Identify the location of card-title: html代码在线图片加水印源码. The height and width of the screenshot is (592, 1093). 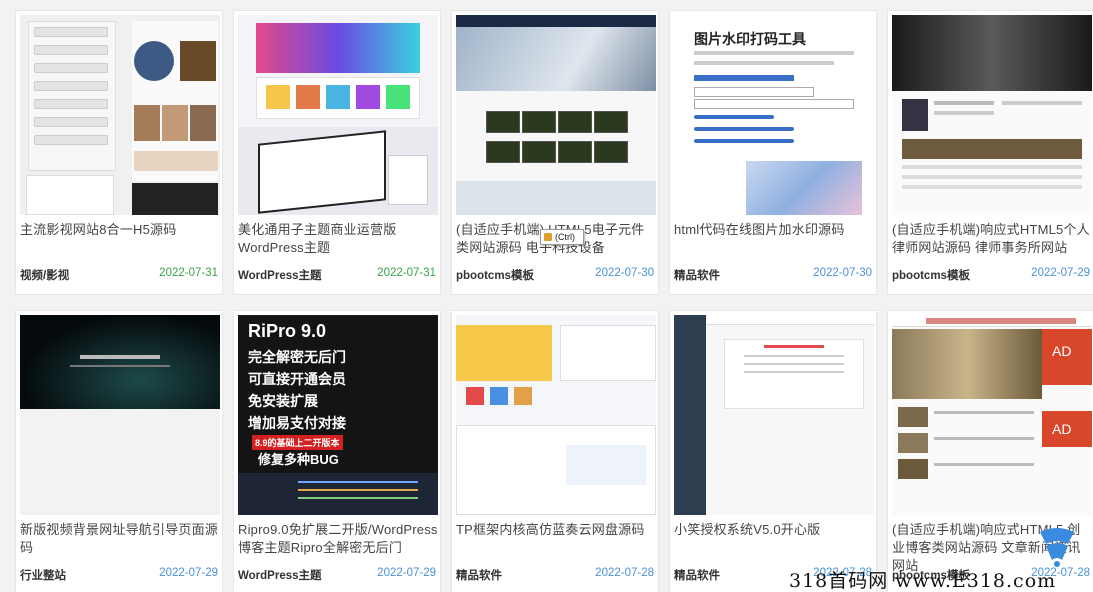
(774, 230).